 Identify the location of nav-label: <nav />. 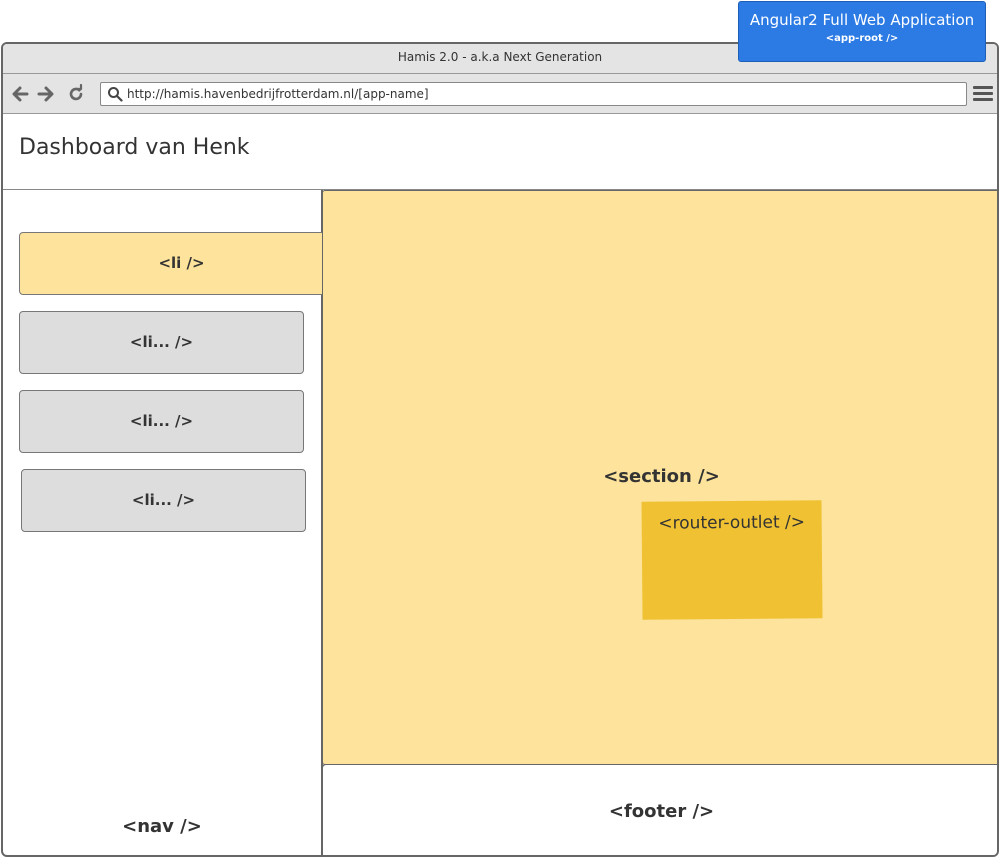
(162, 826).